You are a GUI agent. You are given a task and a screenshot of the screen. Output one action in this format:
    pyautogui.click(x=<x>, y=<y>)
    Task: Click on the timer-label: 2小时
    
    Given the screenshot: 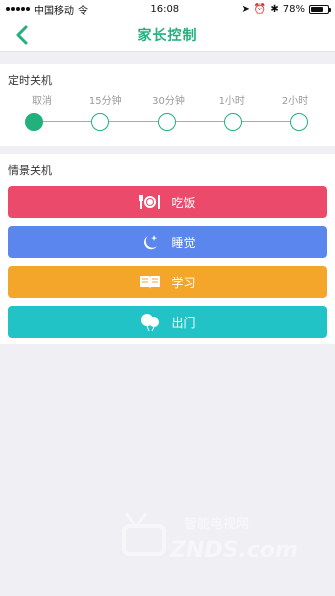 What is the action you would take?
    pyautogui.click(x=295, y=101)
    